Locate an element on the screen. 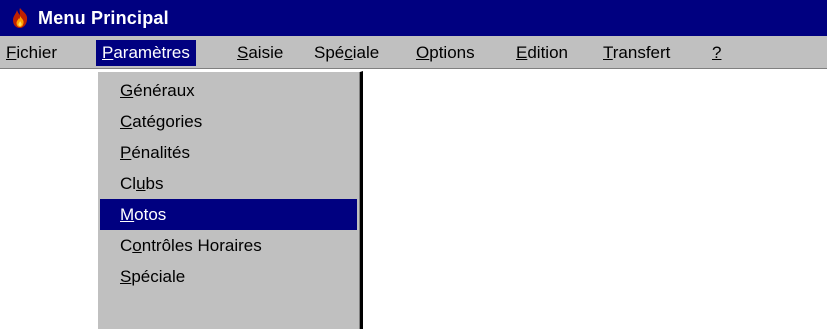  menu-option-controles-horaires: Contrôles Horaires is located at coordinates (228, 245).